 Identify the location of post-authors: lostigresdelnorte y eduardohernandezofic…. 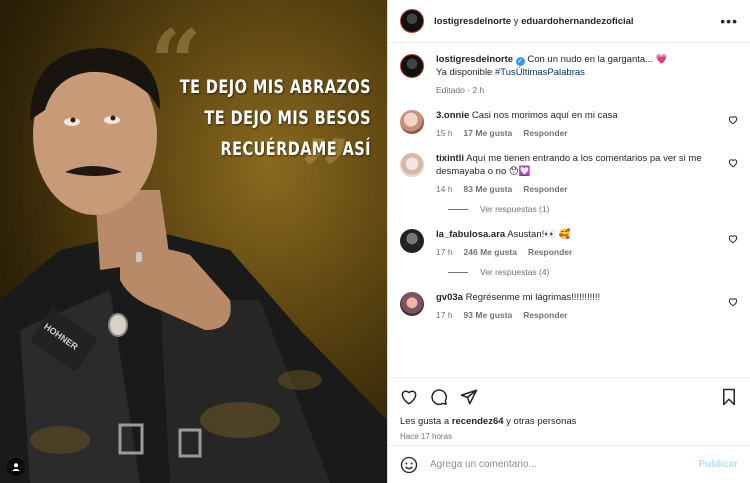
(534, 21).